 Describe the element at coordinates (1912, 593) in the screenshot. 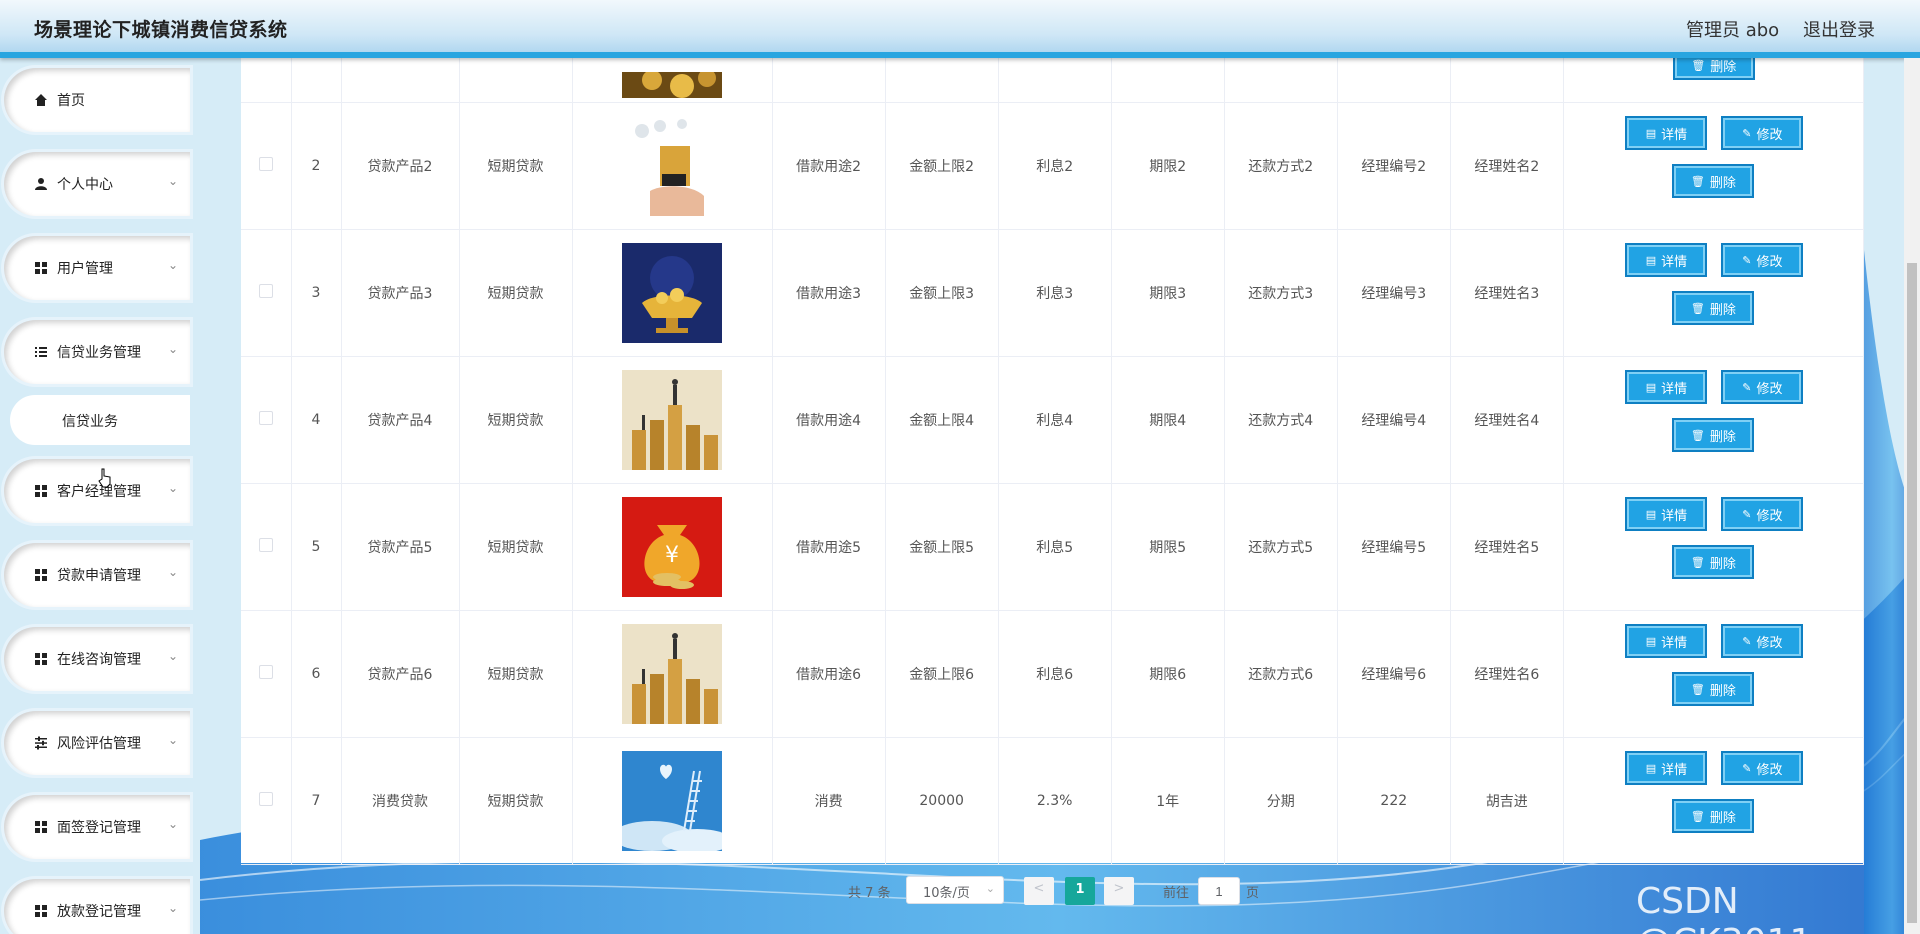

I see `scrollbar-thumb` at that location.